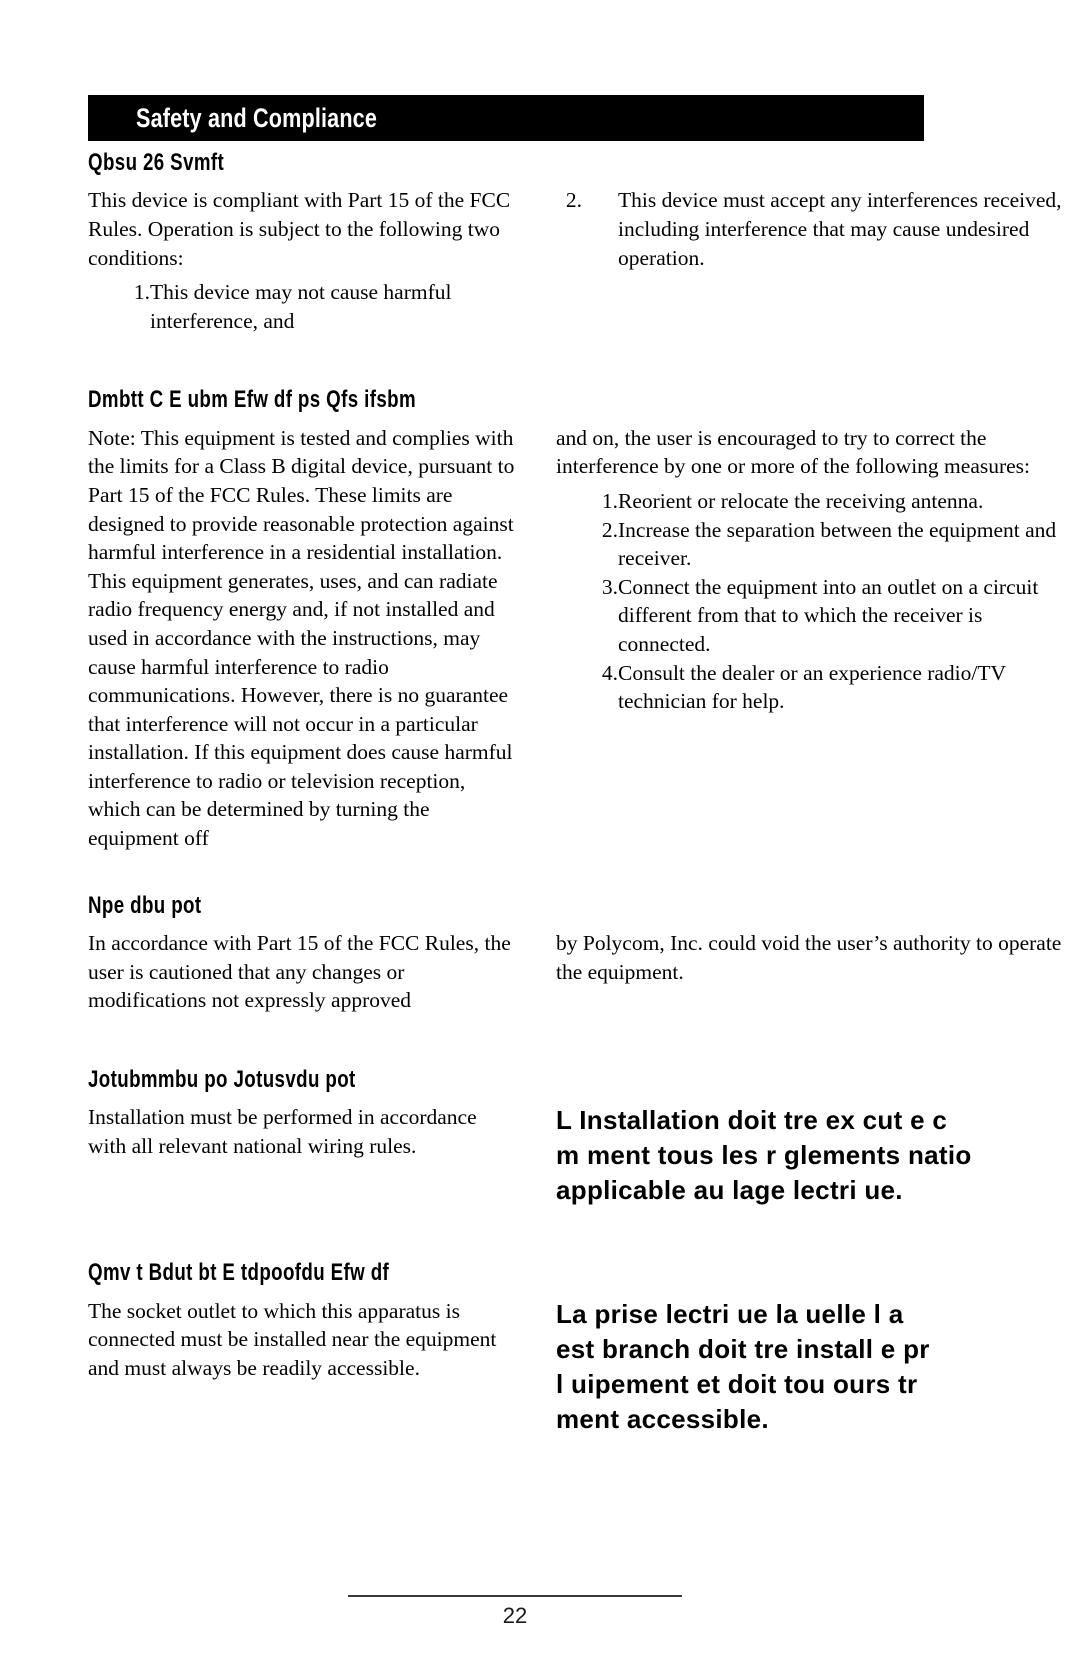 The height and width of the screenshot is (1669, 1080). I want to click on french-warning-line: m ment tous les r glements natio, so click(764, 1155).